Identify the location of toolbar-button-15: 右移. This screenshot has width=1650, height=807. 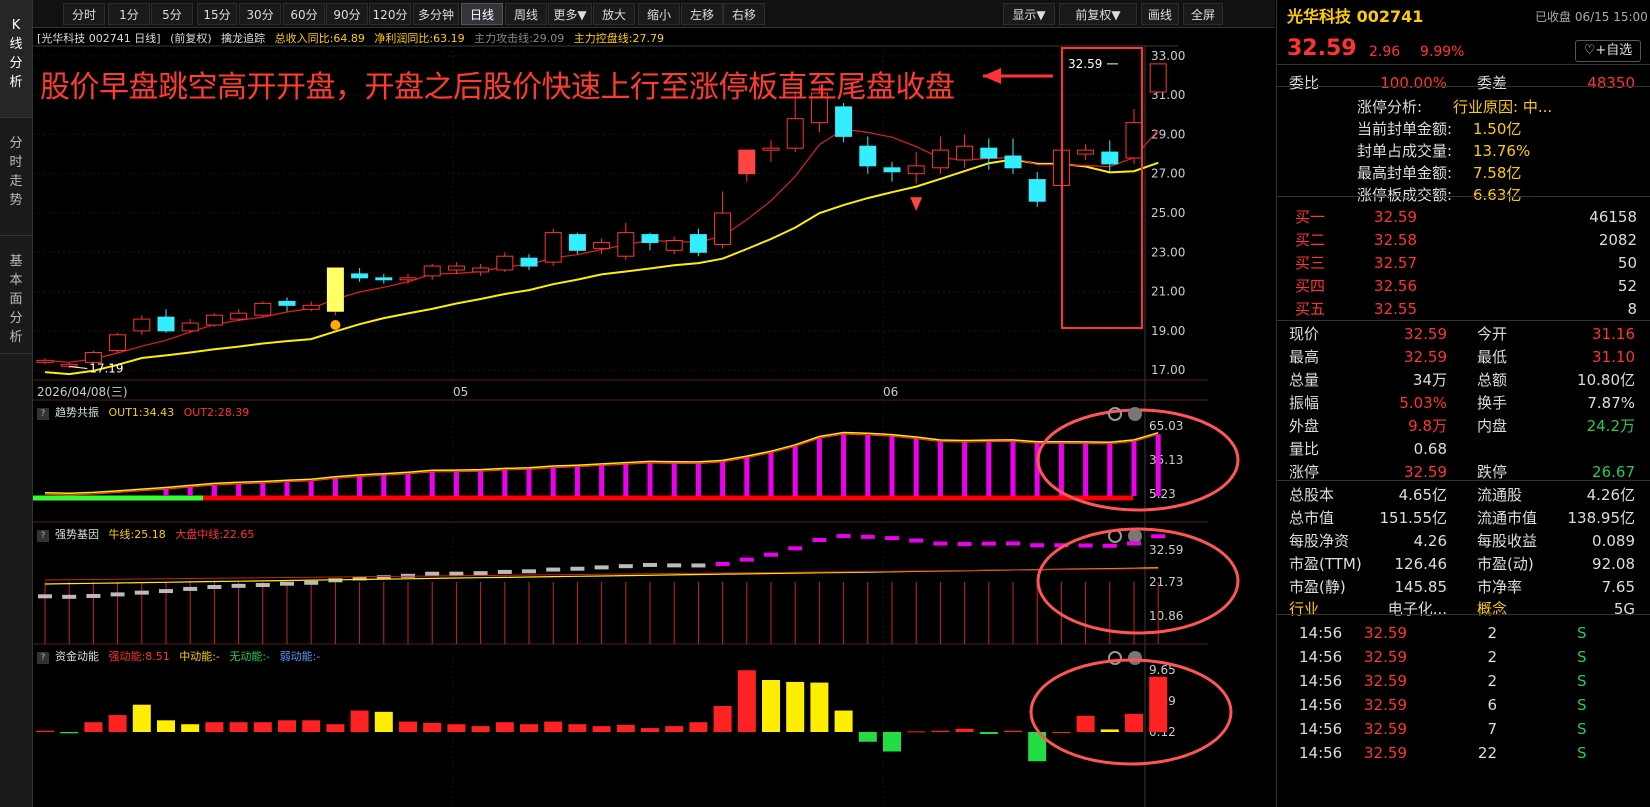
(744, 14).